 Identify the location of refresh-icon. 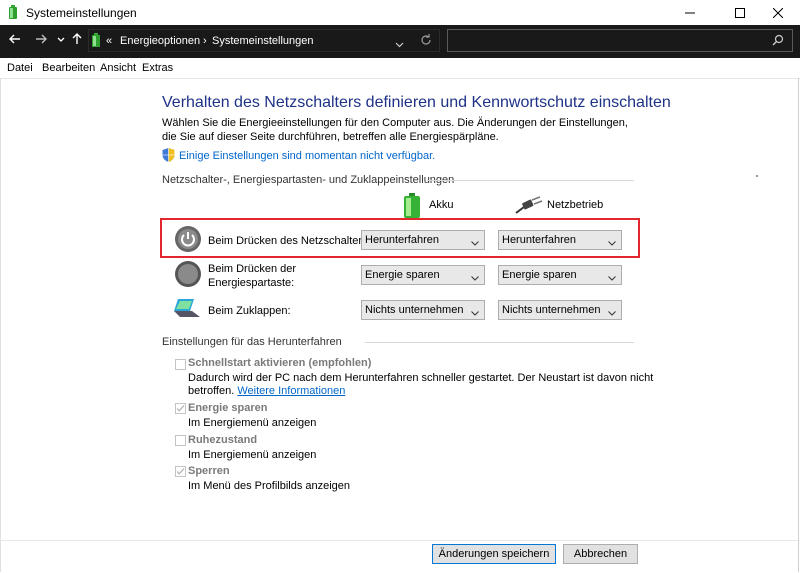
(426, 41).